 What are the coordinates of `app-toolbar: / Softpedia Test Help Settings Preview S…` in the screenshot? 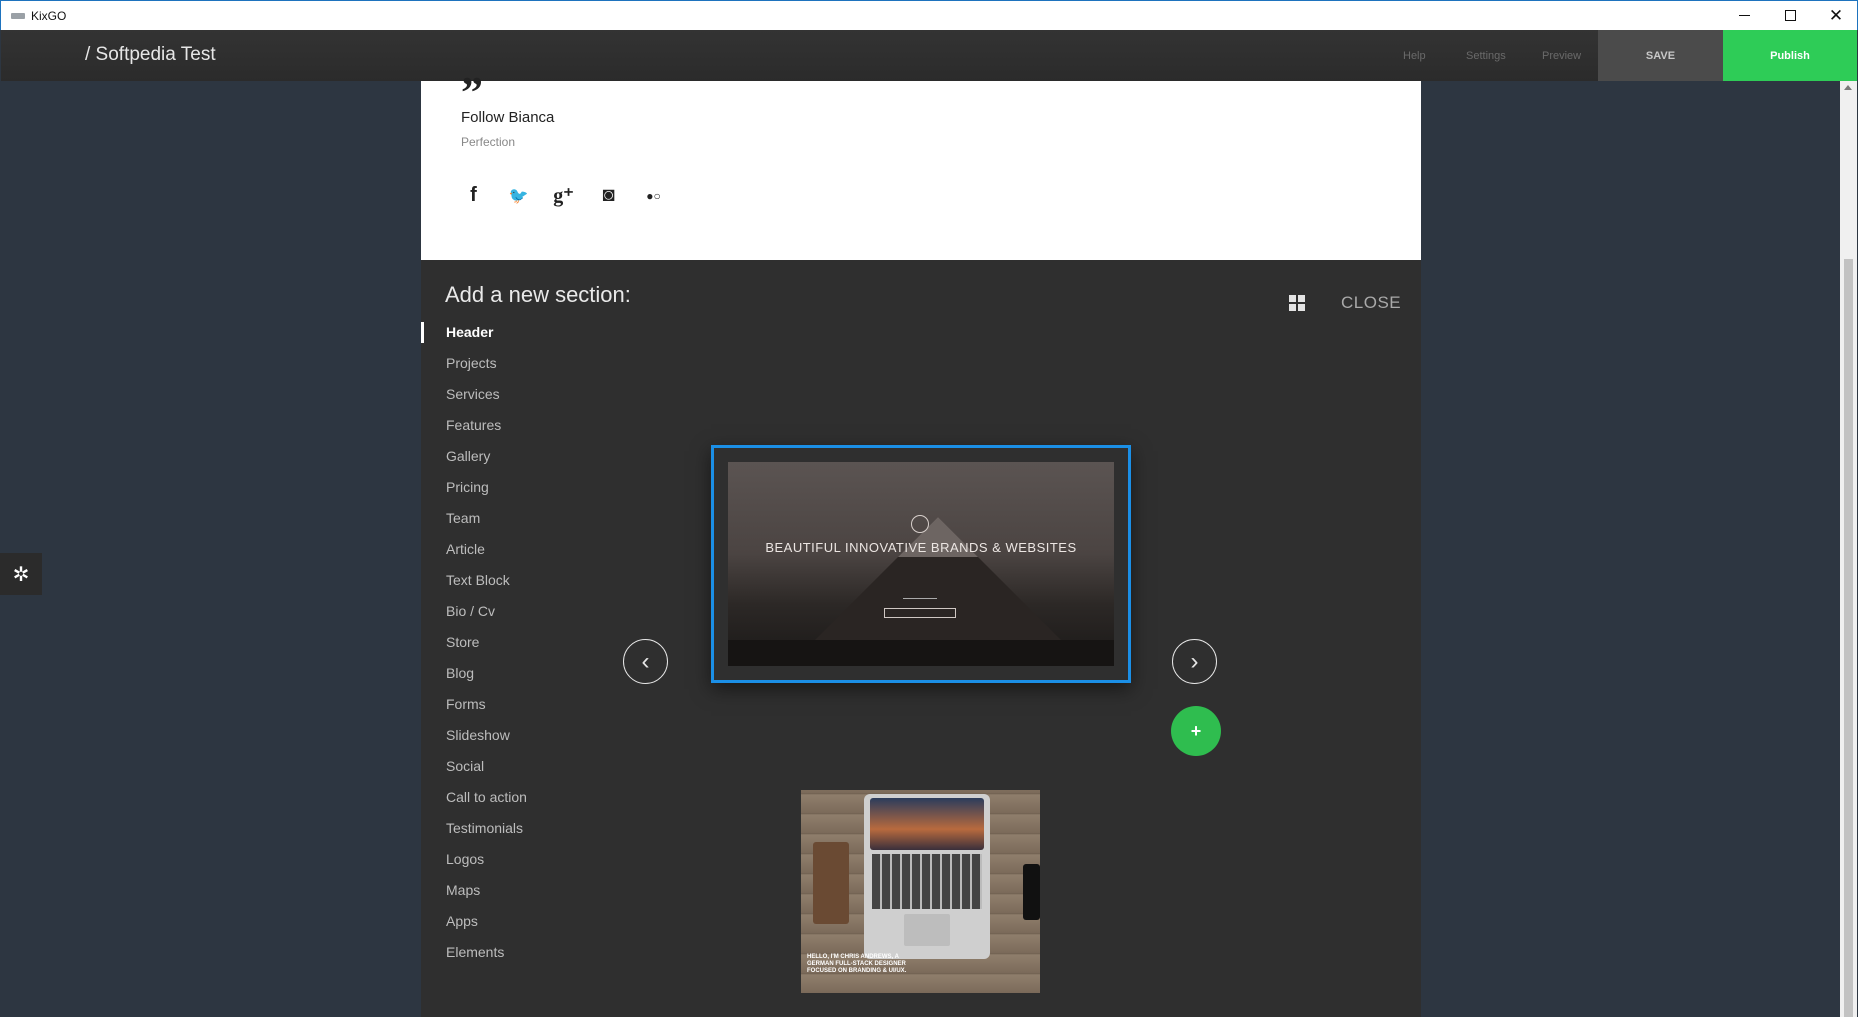 It's located at (929, 55).